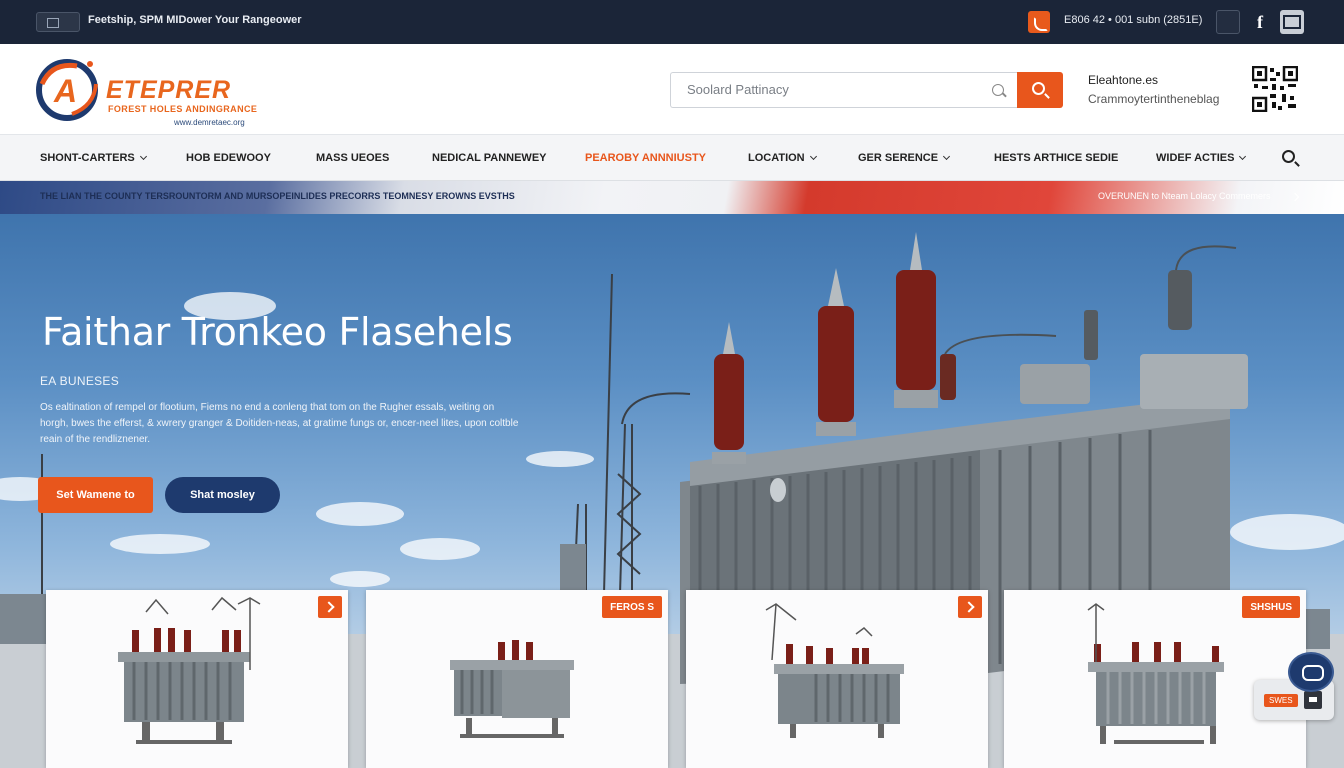 The height and width of the screenshot is (768, 1344). I want to click on company-logo: A, so click(67, 89).